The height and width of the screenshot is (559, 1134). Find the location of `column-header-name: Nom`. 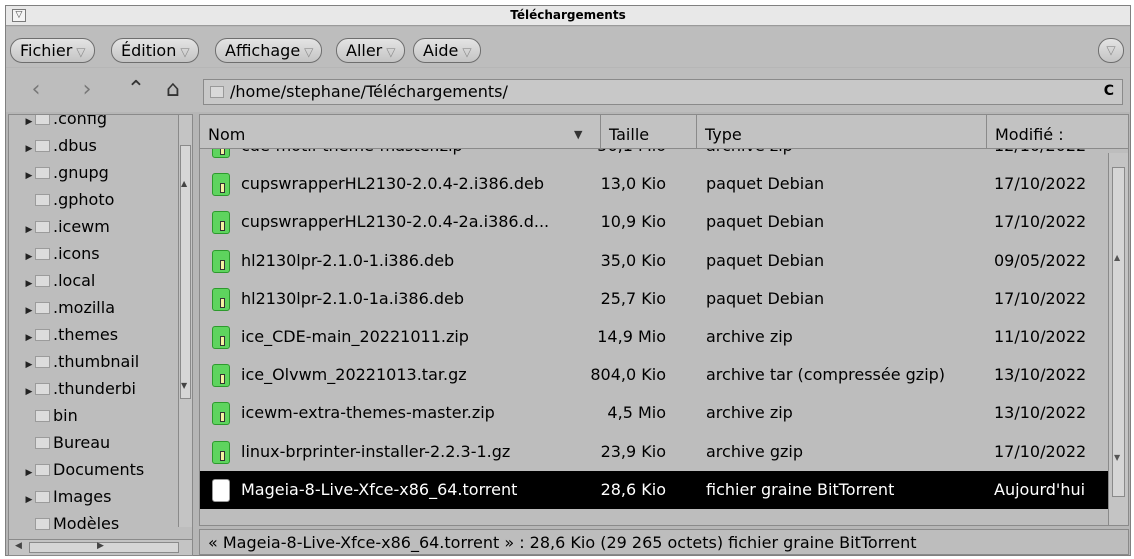

column-header-name: Nom is located at coordinates (400, 132).